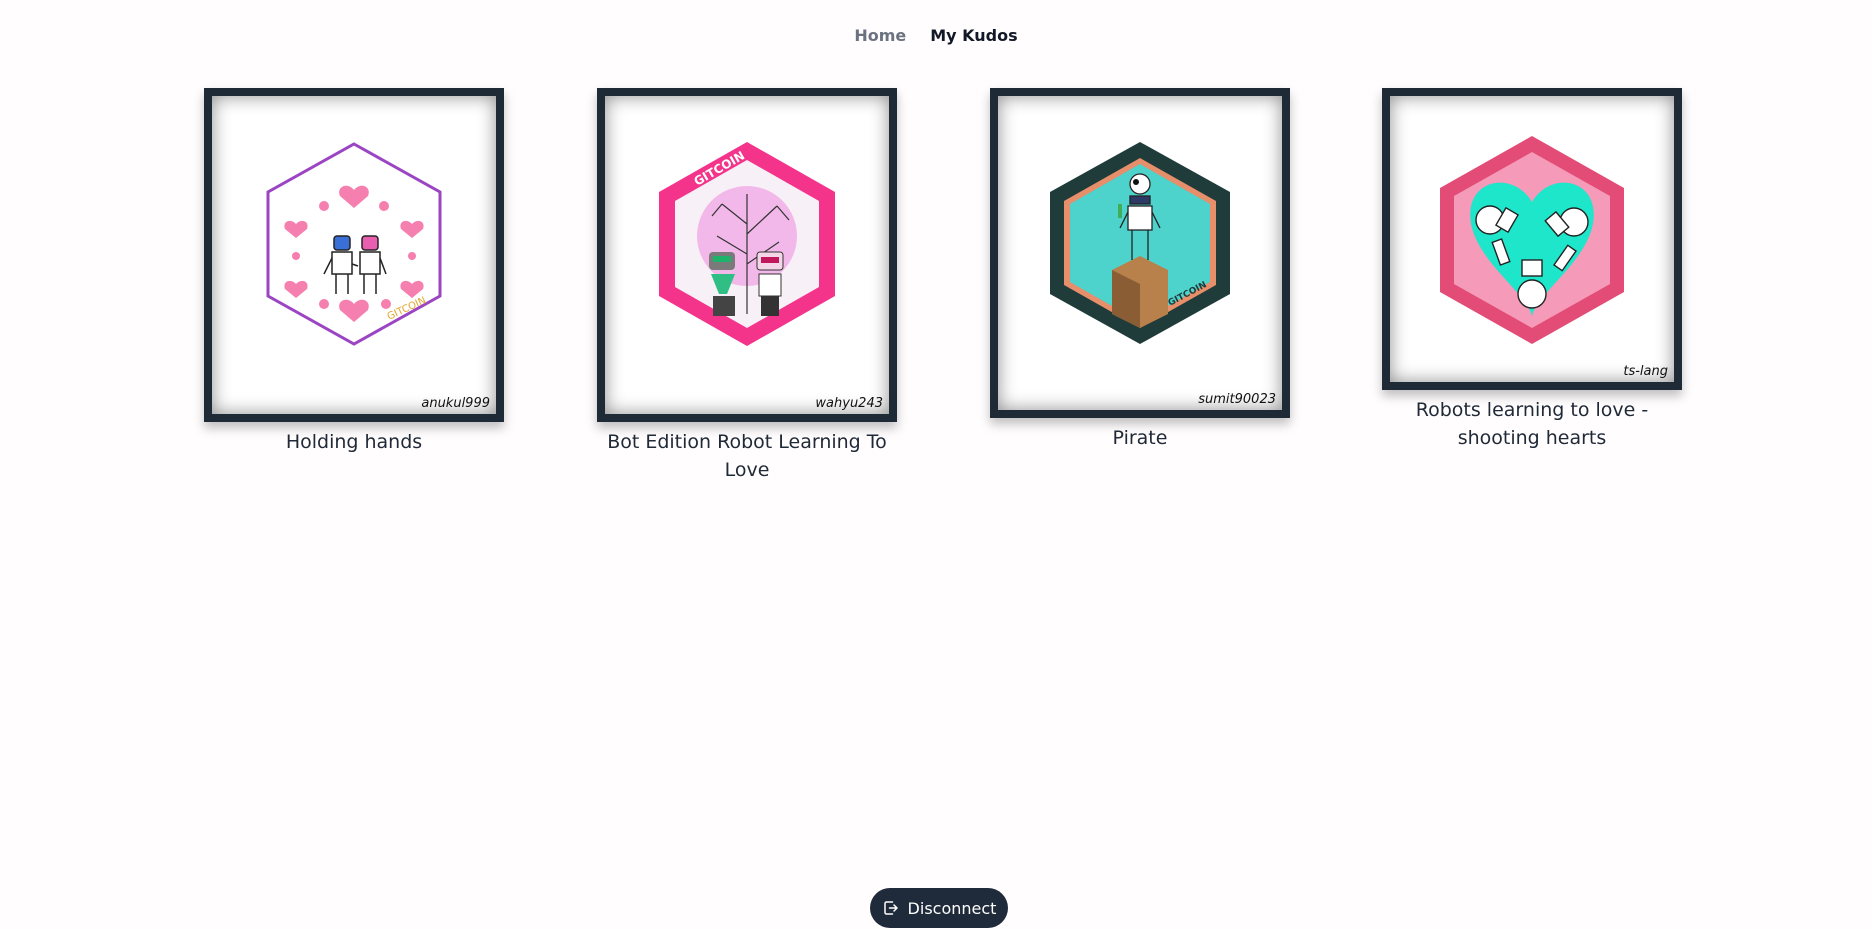 Image resolution: width=1872 pixels, height=929 pixels. Describe the element at coordinates (747, 456) in the screenshot. I see `kudos-title: Bot Edition Robot Learning To Love` at that location.